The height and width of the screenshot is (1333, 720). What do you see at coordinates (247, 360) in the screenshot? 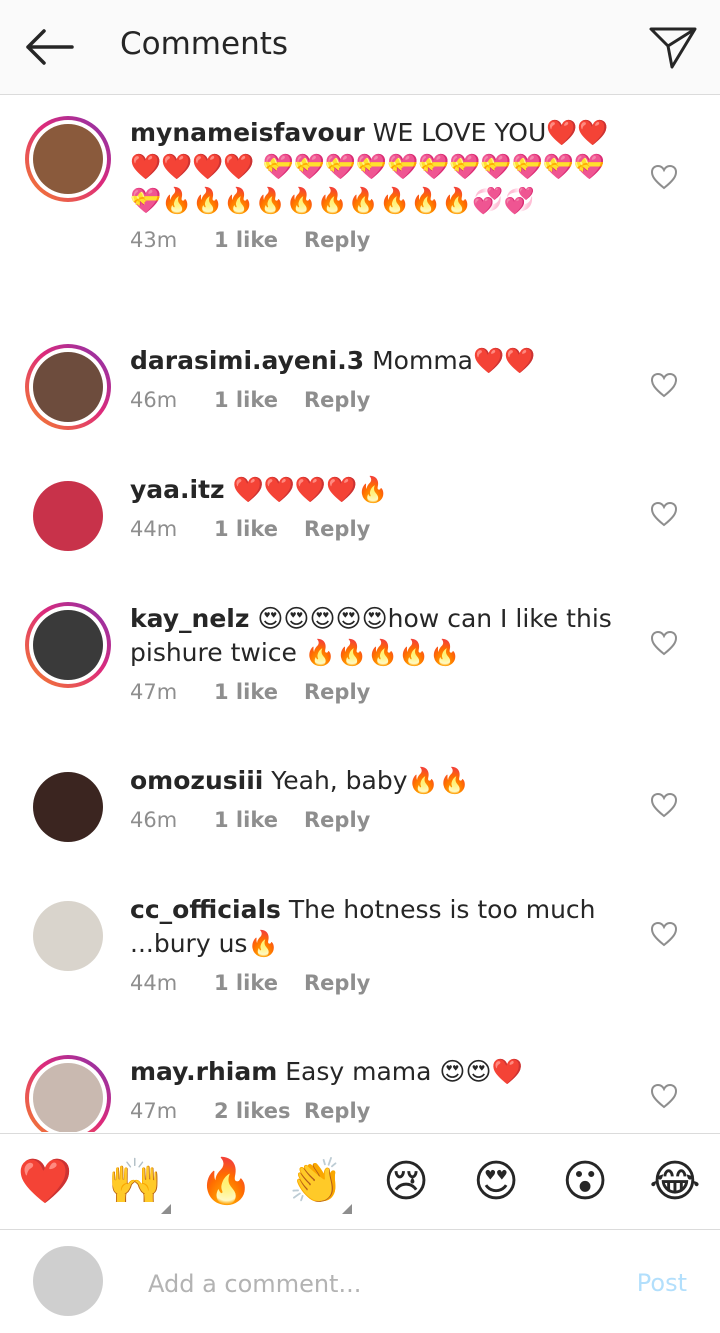
I see `comment-username: darasimi.ayeni.3` at bounding box center [247, 360].